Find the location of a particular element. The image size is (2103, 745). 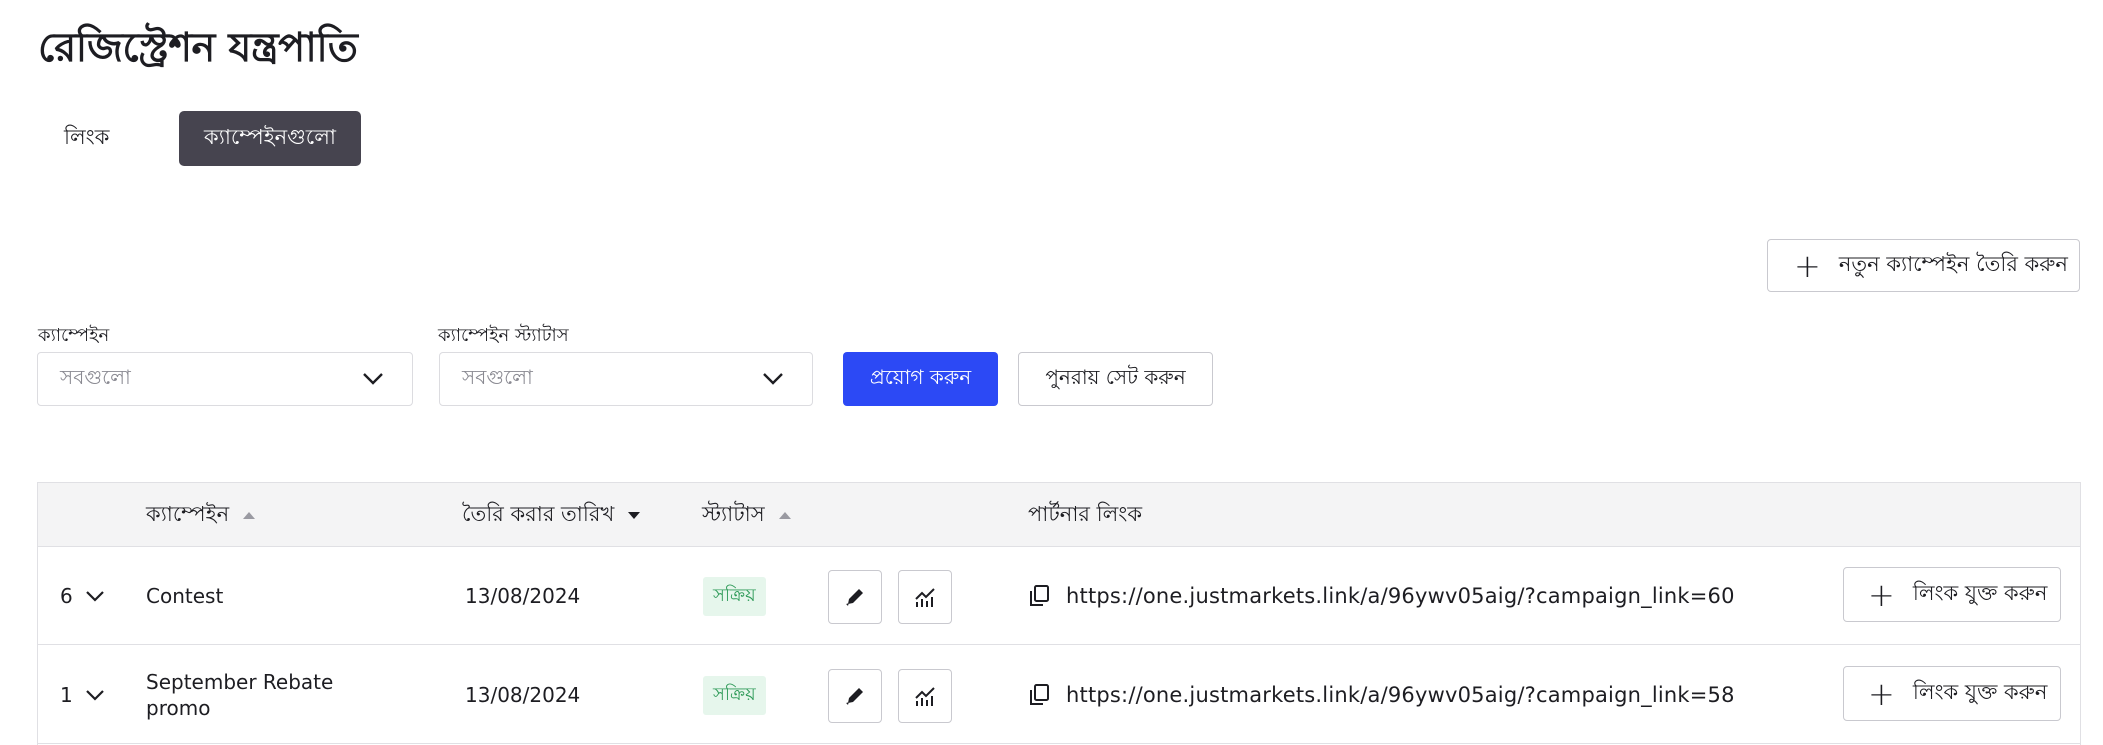

row-expand: 1 is located at coordinates (82, 695).